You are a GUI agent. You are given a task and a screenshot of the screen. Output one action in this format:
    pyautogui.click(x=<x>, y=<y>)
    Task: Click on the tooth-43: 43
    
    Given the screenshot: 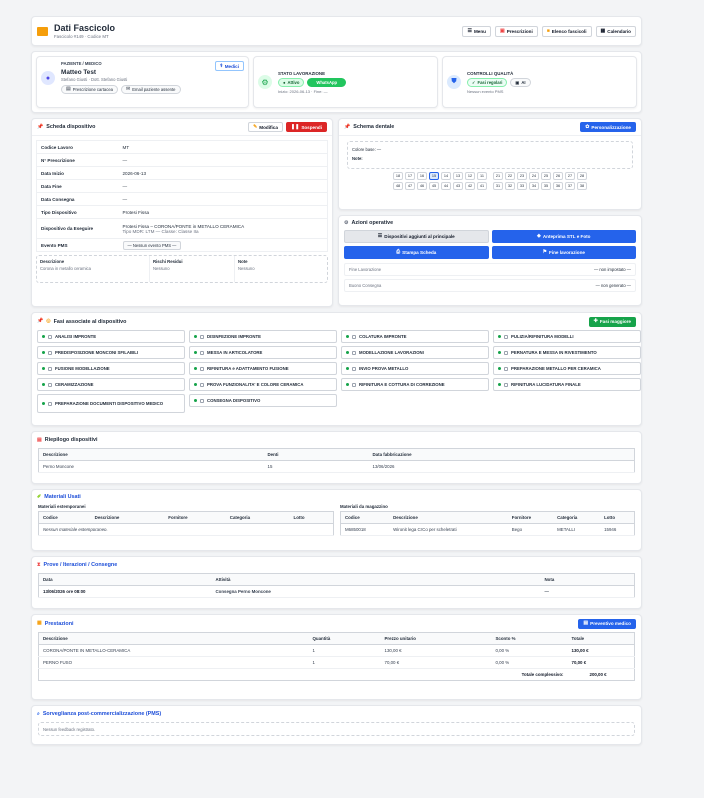 What is the action you would take?
    pyautogui.click(x=458, y=186)
    